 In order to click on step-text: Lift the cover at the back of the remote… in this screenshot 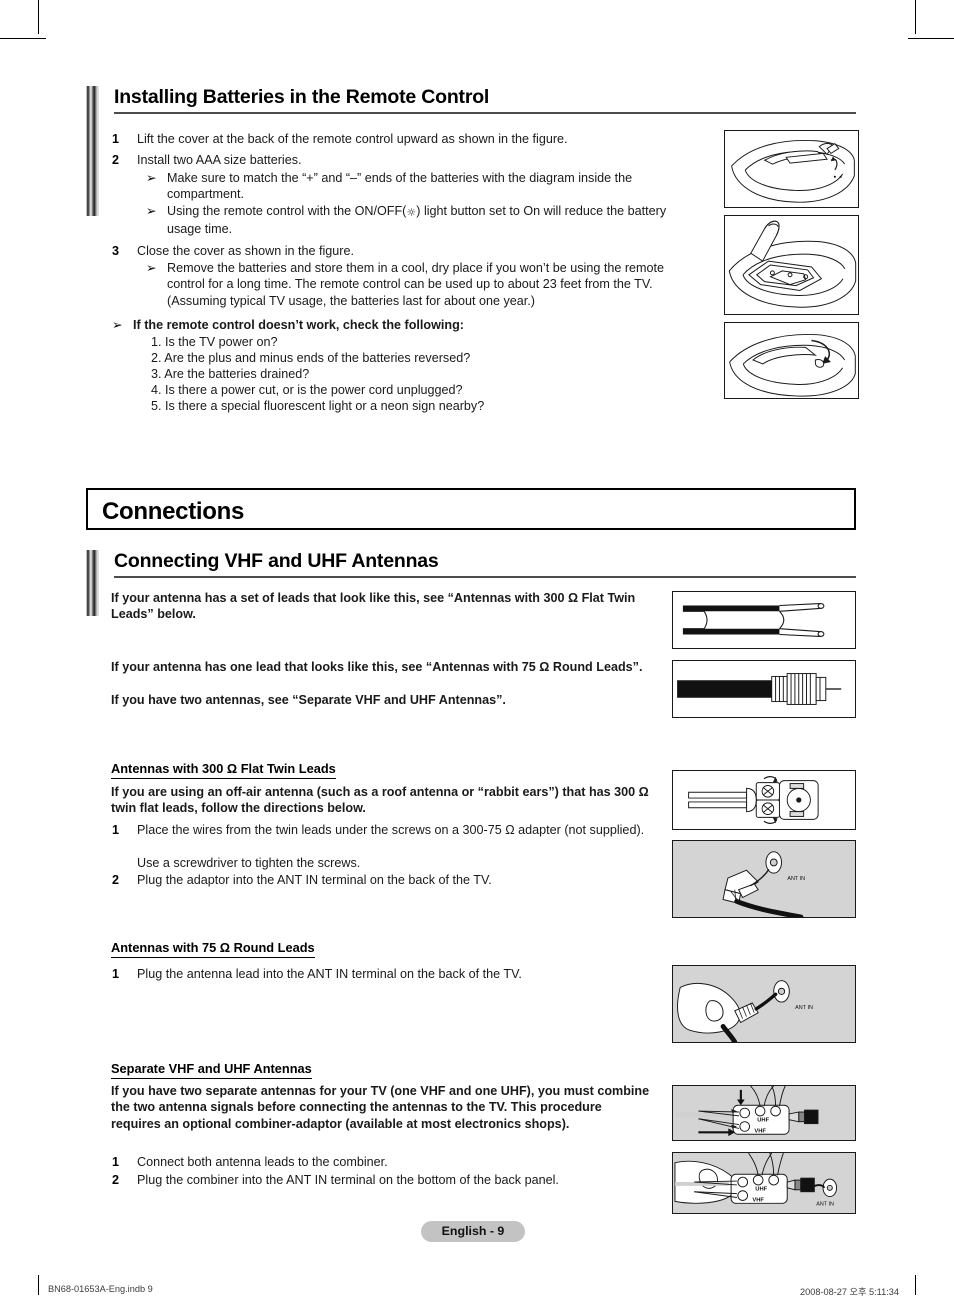, I will do `click(352, 139)`.